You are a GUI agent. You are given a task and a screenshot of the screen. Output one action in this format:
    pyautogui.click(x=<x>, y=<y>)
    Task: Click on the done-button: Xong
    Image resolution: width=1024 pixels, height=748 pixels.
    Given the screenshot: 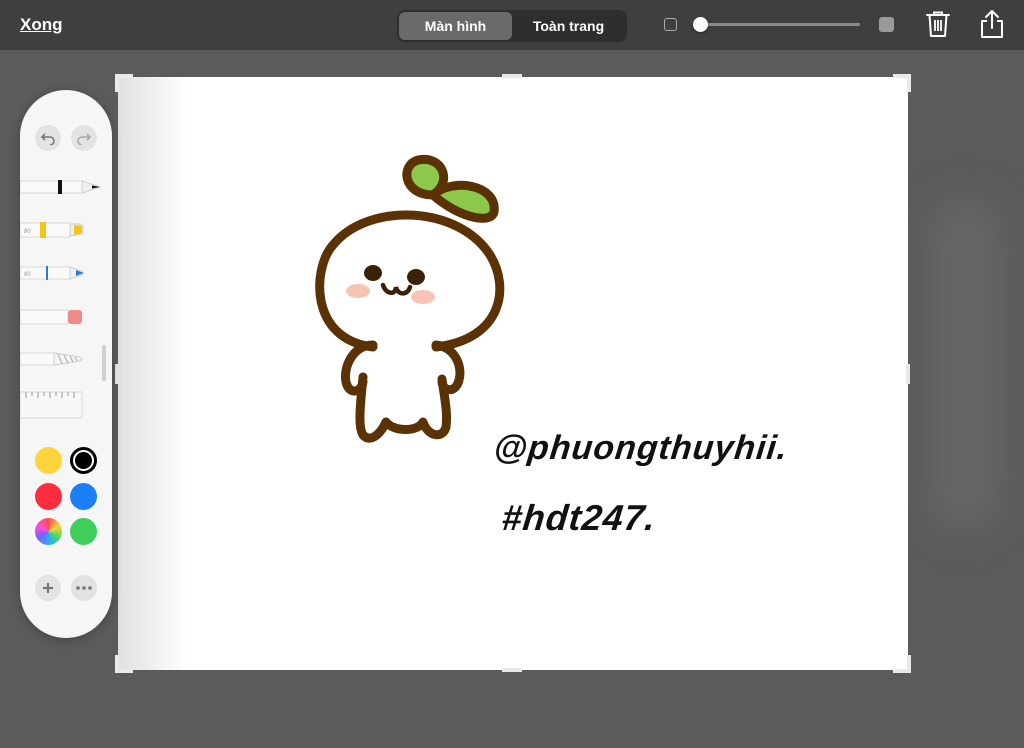 What is the action you would take?
    pyautogui.click(x=41, y=25)
    